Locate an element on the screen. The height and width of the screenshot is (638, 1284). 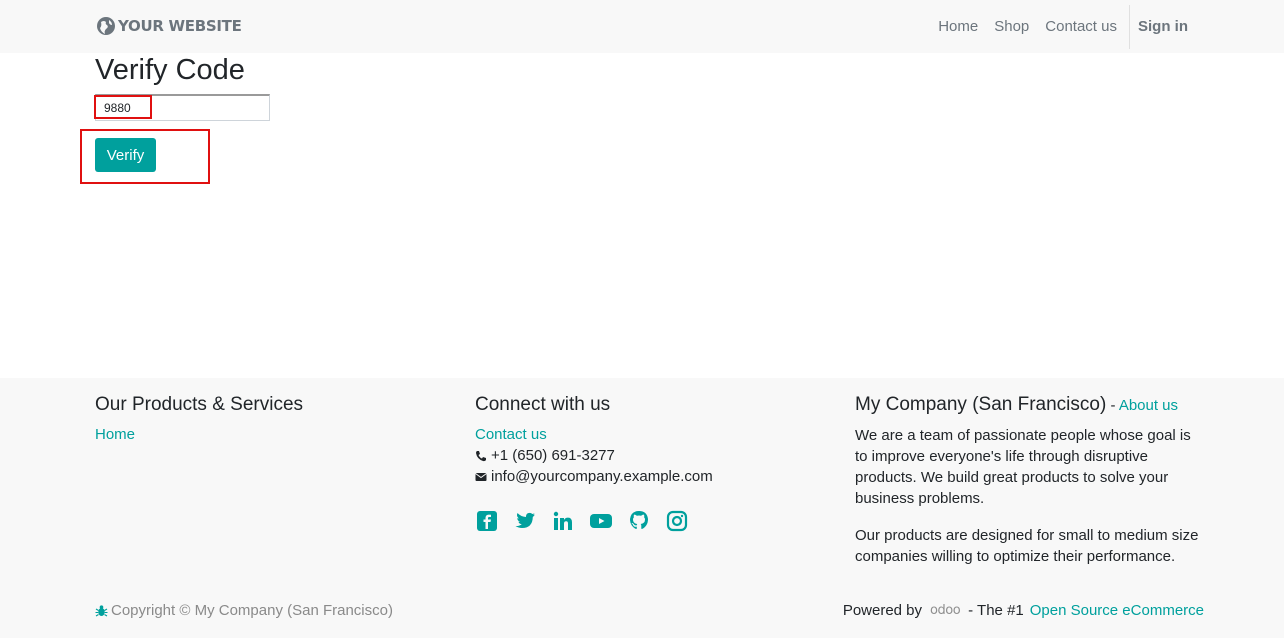
site-logo: YOUR WEBSITE is located at coordinates (169, 26).